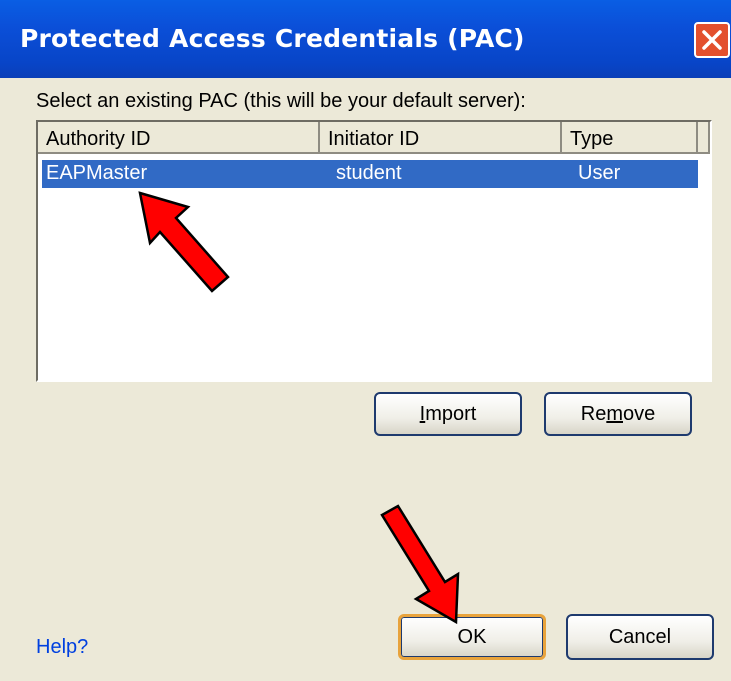  I want to click on import-button: Import, so click(448, 414).